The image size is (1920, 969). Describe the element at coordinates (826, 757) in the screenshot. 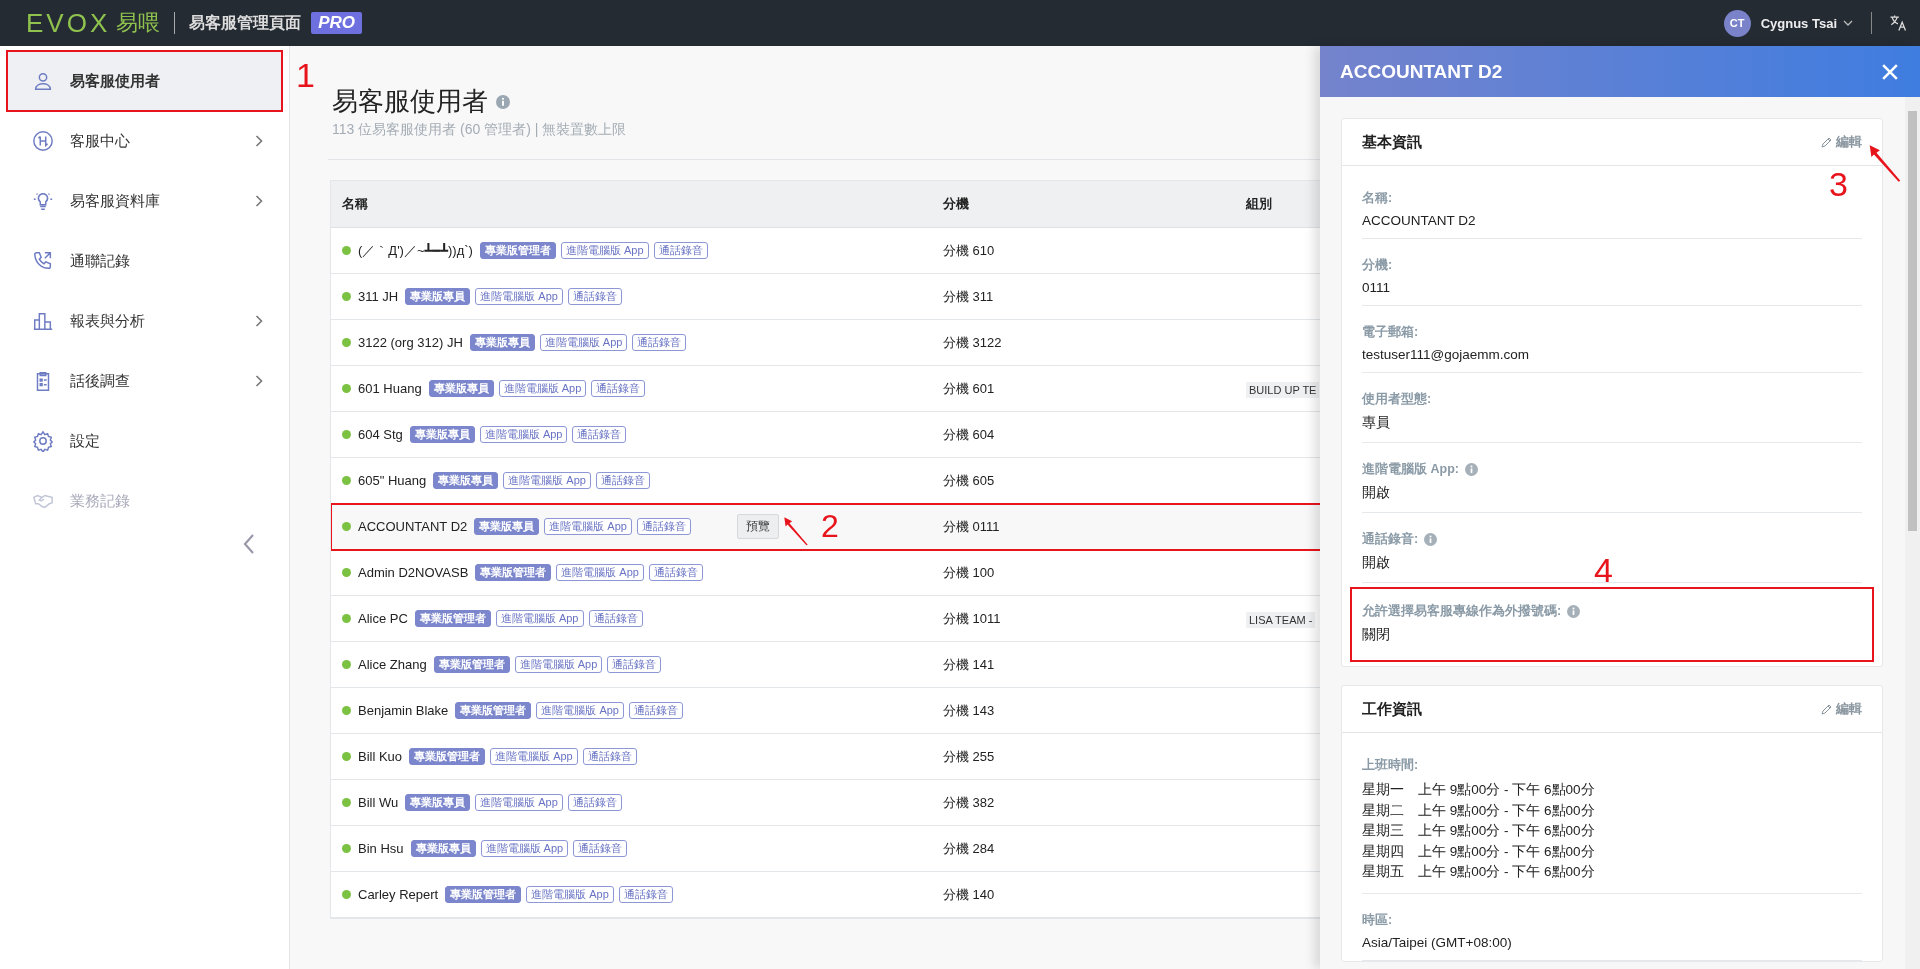

I see `table-row: Bill Kuo 專業版管理者 進階電腦版 App 通話錄音 分機 255` at that location.